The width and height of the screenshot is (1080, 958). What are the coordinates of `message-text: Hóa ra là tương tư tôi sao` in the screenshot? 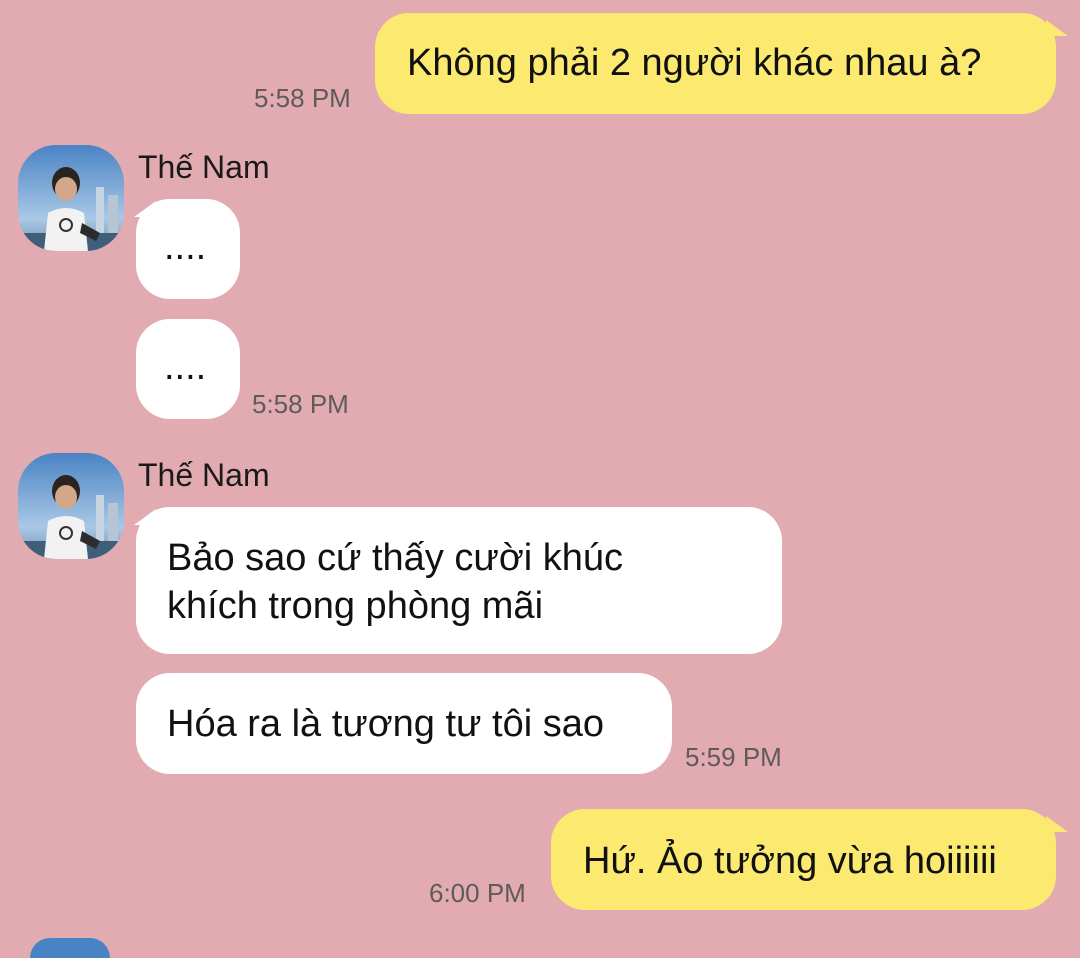 It's located at (385, 724).